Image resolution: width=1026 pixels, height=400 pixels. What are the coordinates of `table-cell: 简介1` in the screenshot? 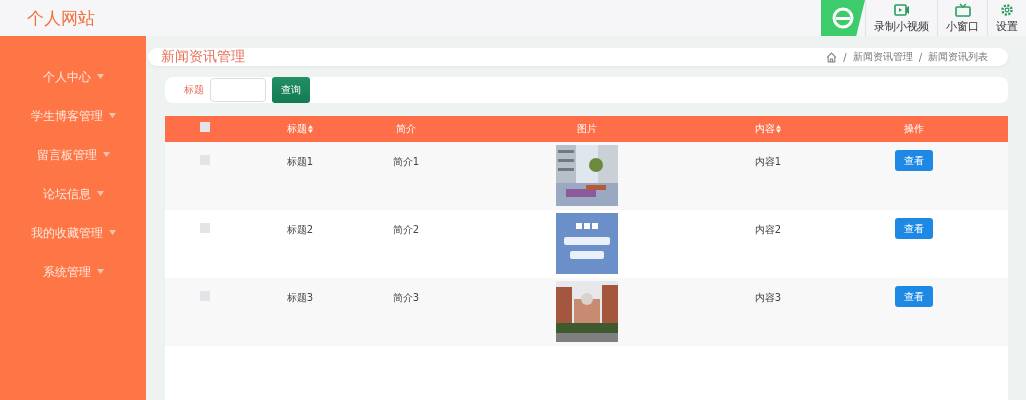 It's located at (406, 162).